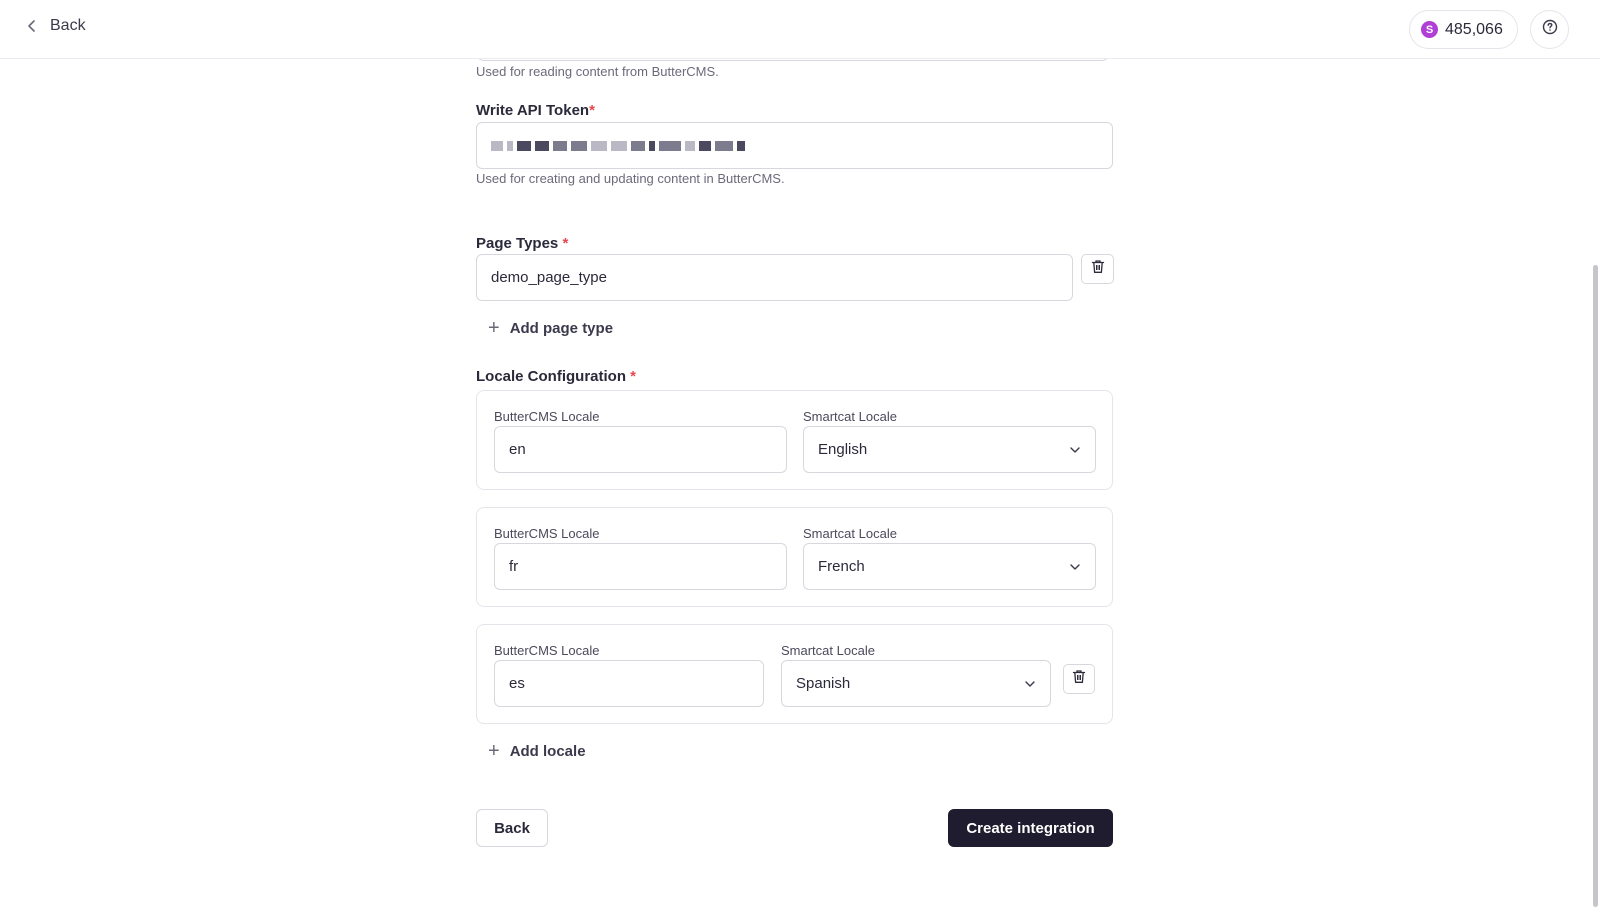  What do you see at coordinates (32, 26) in the screenshot?
I see `chevron-left-icon` at bounding box center [32, 26].